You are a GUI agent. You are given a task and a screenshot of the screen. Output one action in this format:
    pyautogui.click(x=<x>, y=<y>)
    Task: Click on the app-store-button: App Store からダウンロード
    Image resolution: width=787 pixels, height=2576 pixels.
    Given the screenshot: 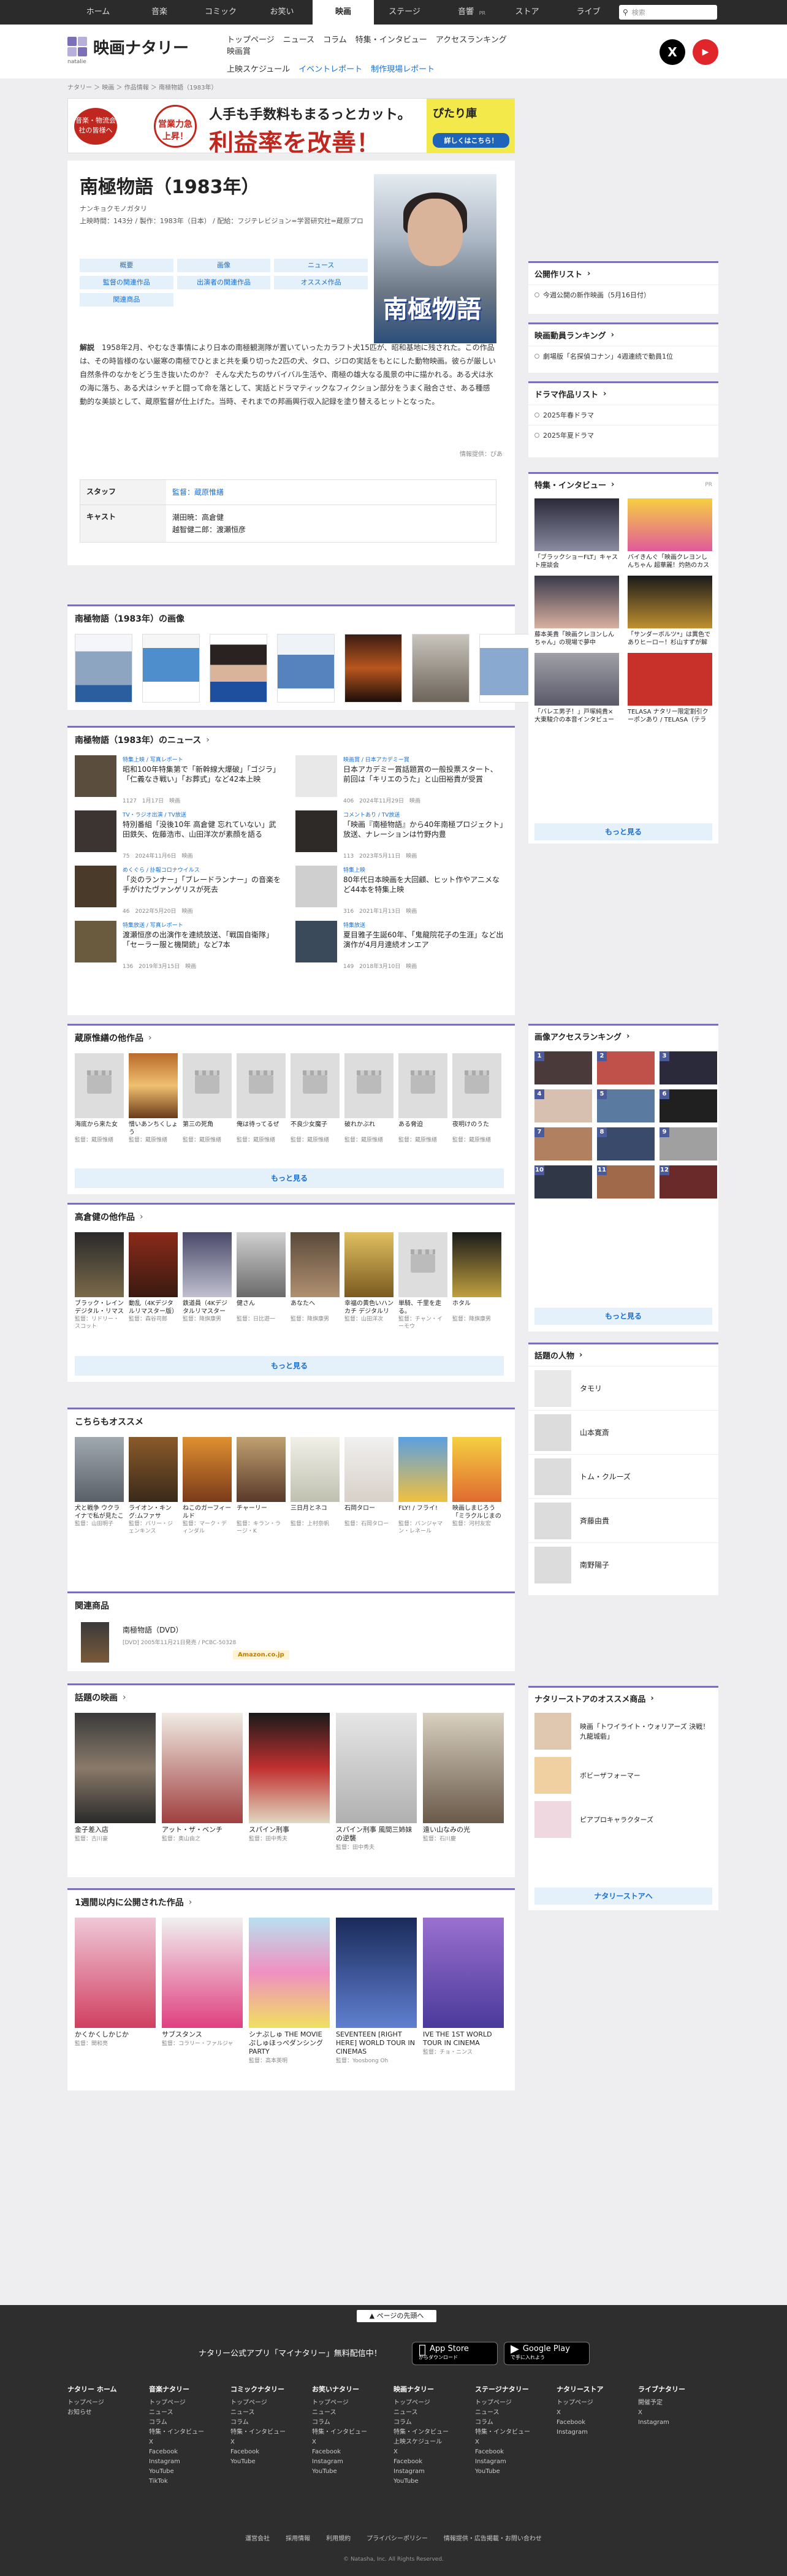 What is the action you would take?
    pyautogui.click(x=455, y=2353)
    